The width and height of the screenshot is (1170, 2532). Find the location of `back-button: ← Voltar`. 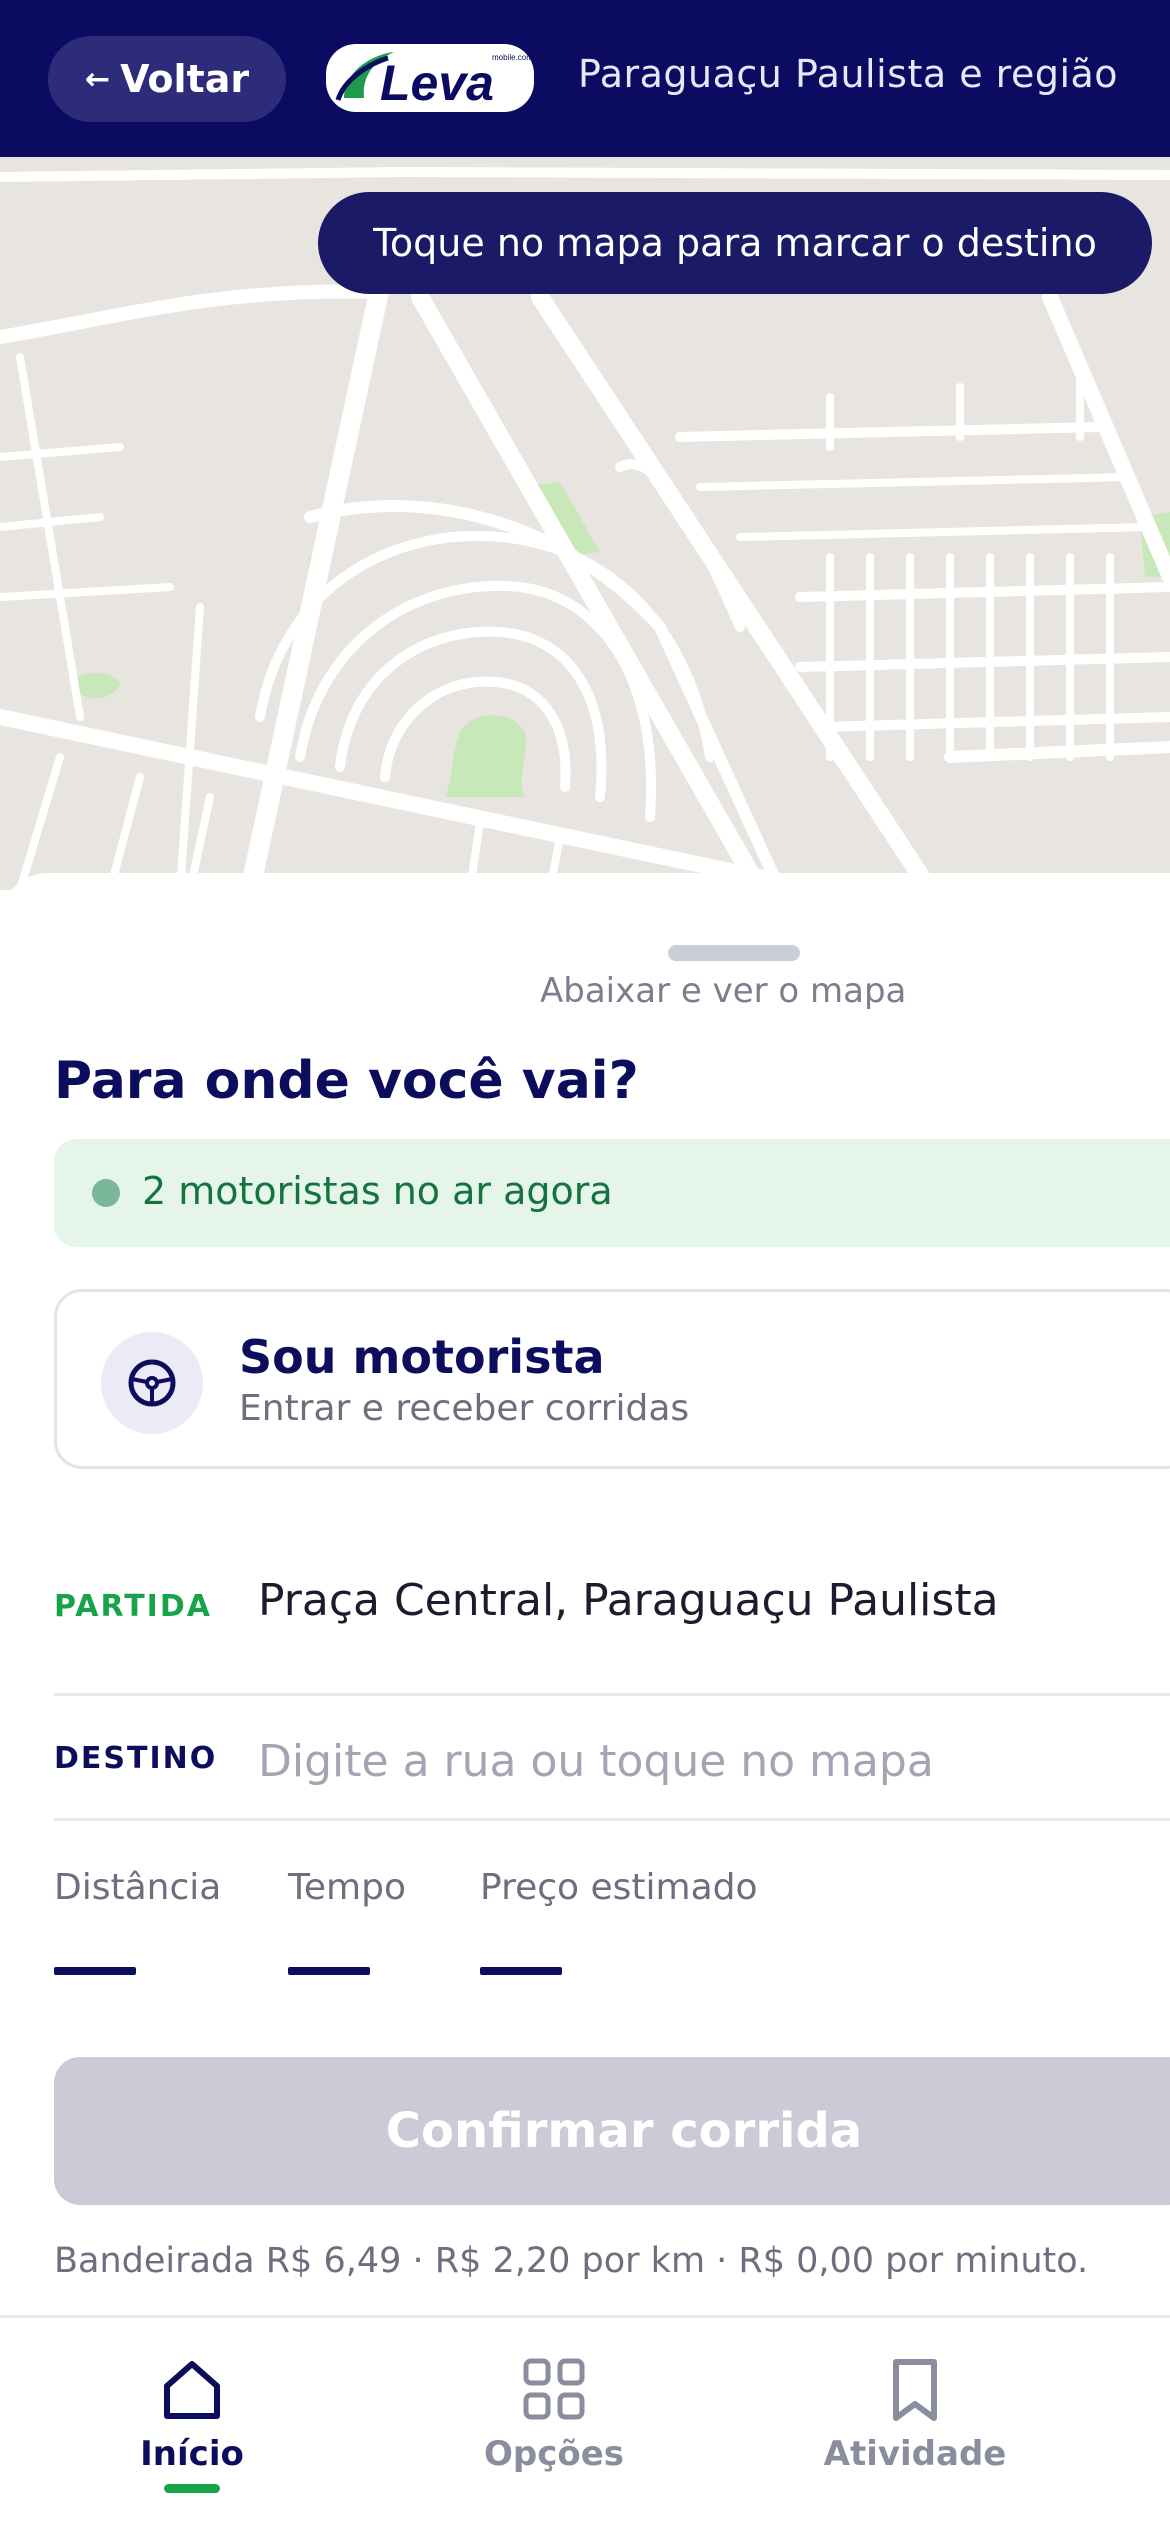

back-button: ← Voltar is located at coordinates (167, 79).